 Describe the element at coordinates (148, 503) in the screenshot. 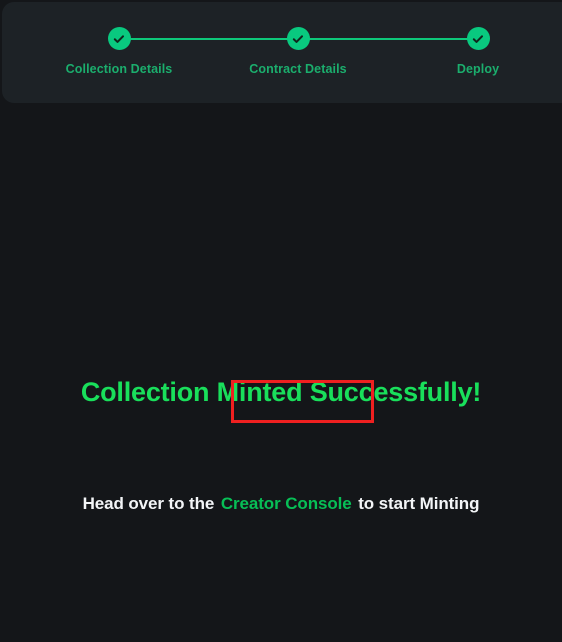

I see `subtitle-text-before: Head over to the` at that location.